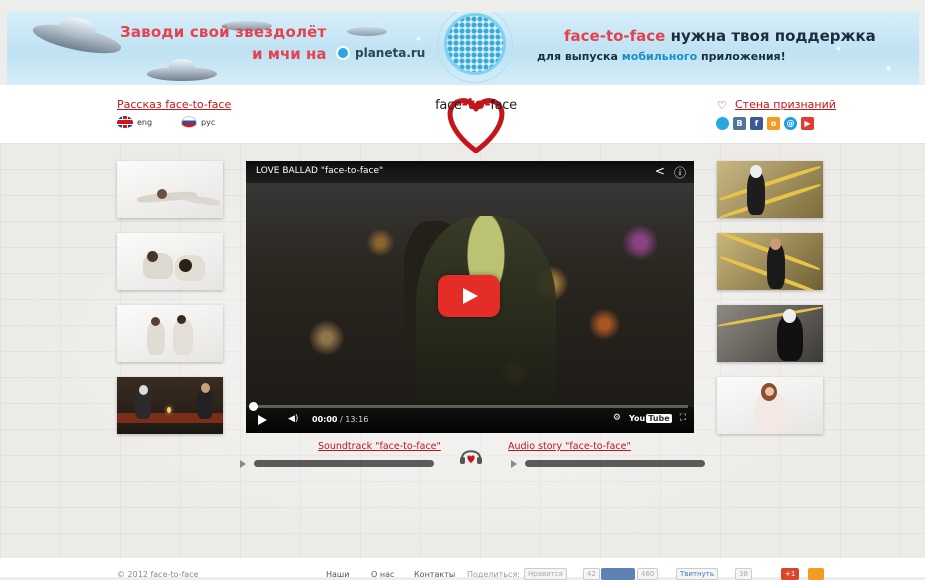 This screenshot has height=580, width=925. What do you see at coordinates (790, 574) in the screenshot?
I see `gplus-button: +1` at bounding box center [790, 574].